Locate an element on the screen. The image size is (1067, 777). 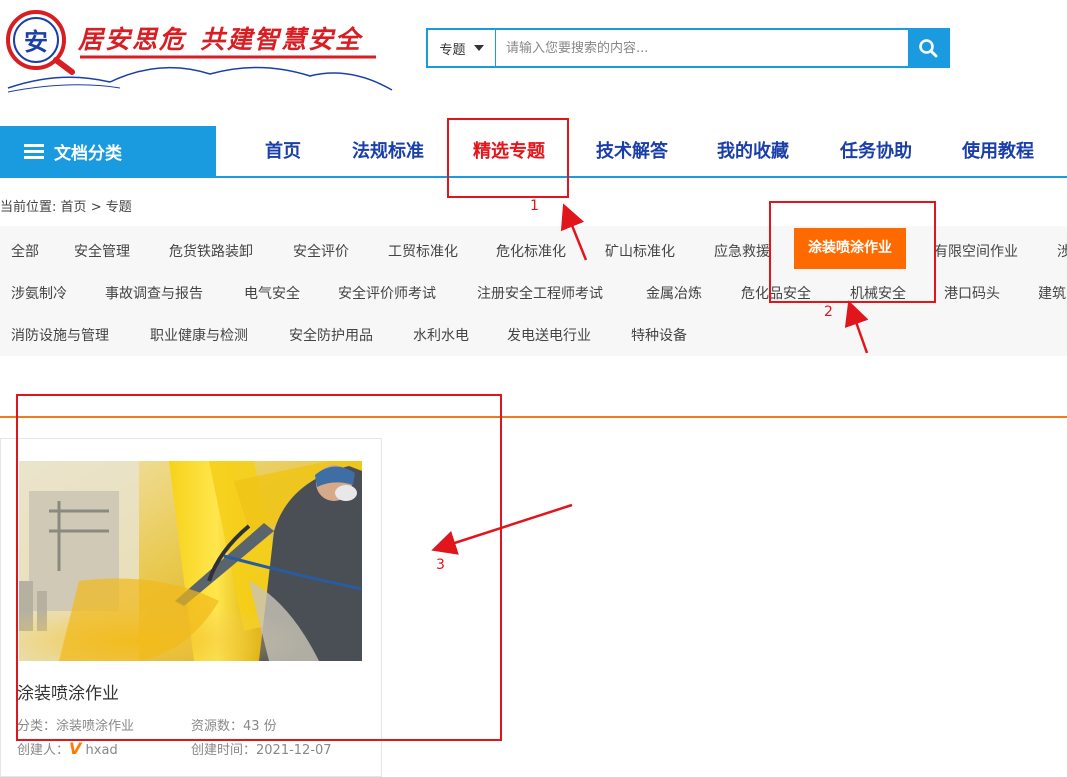
tag-safety-evaluation: 安全评价 is located at coordinates (321, 251).